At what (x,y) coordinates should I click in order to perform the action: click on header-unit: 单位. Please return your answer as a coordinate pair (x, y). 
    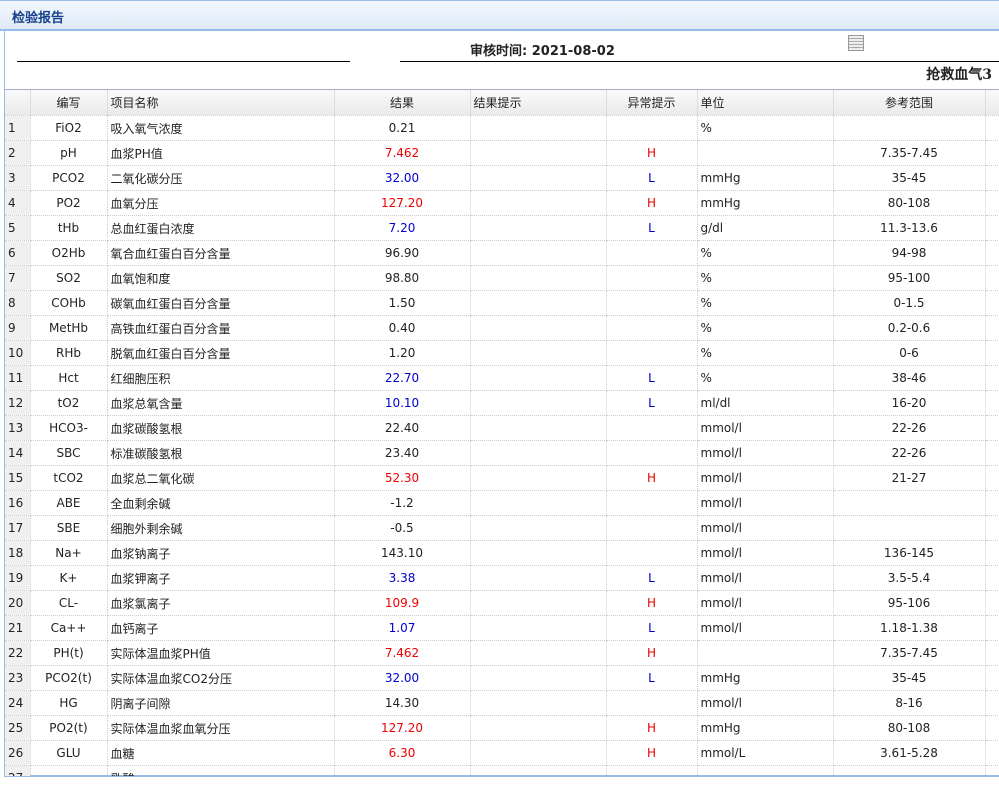
    Looking at the image, I should click on (765, 103).